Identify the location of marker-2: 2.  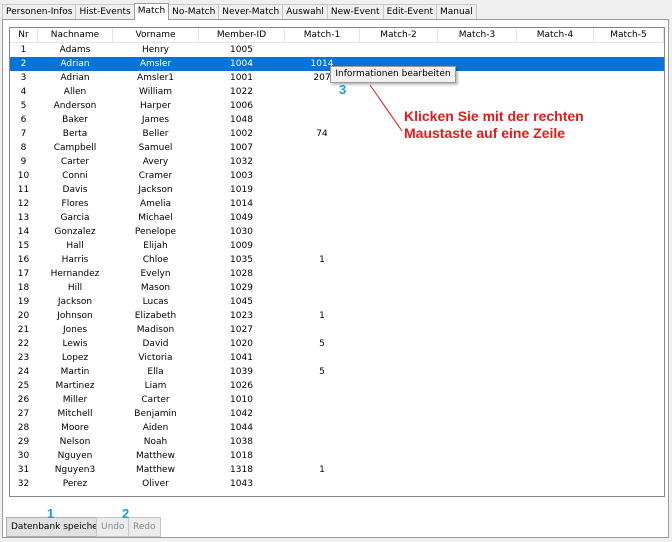
(126, 513).